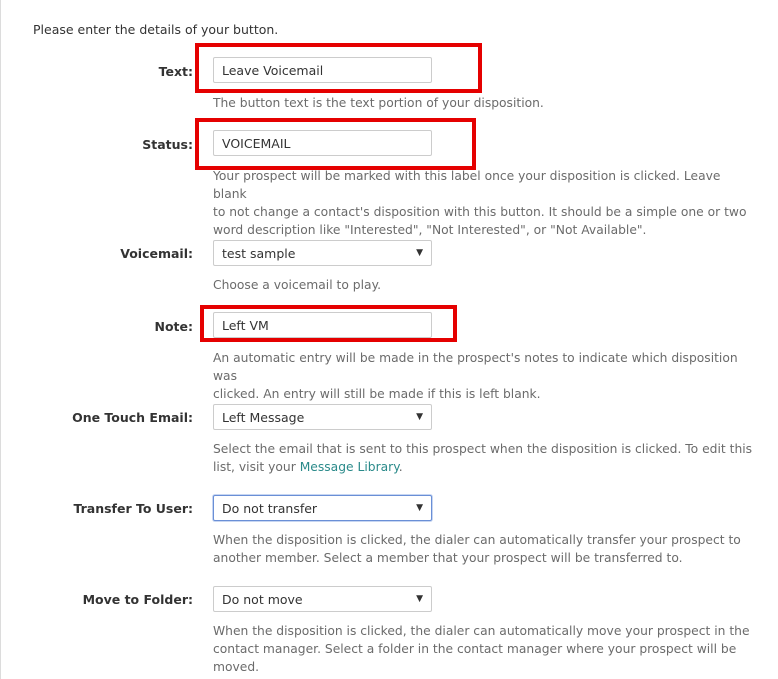 This screenshot has height=679, width=778. I want to click on status-field-highlight, so click(335, 144).